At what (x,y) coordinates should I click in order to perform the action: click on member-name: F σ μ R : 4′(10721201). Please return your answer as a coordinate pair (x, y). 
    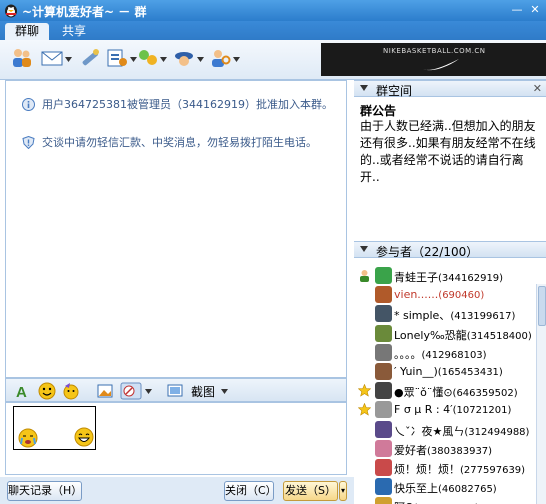
    Looking at the image, I should click on (452, 409).